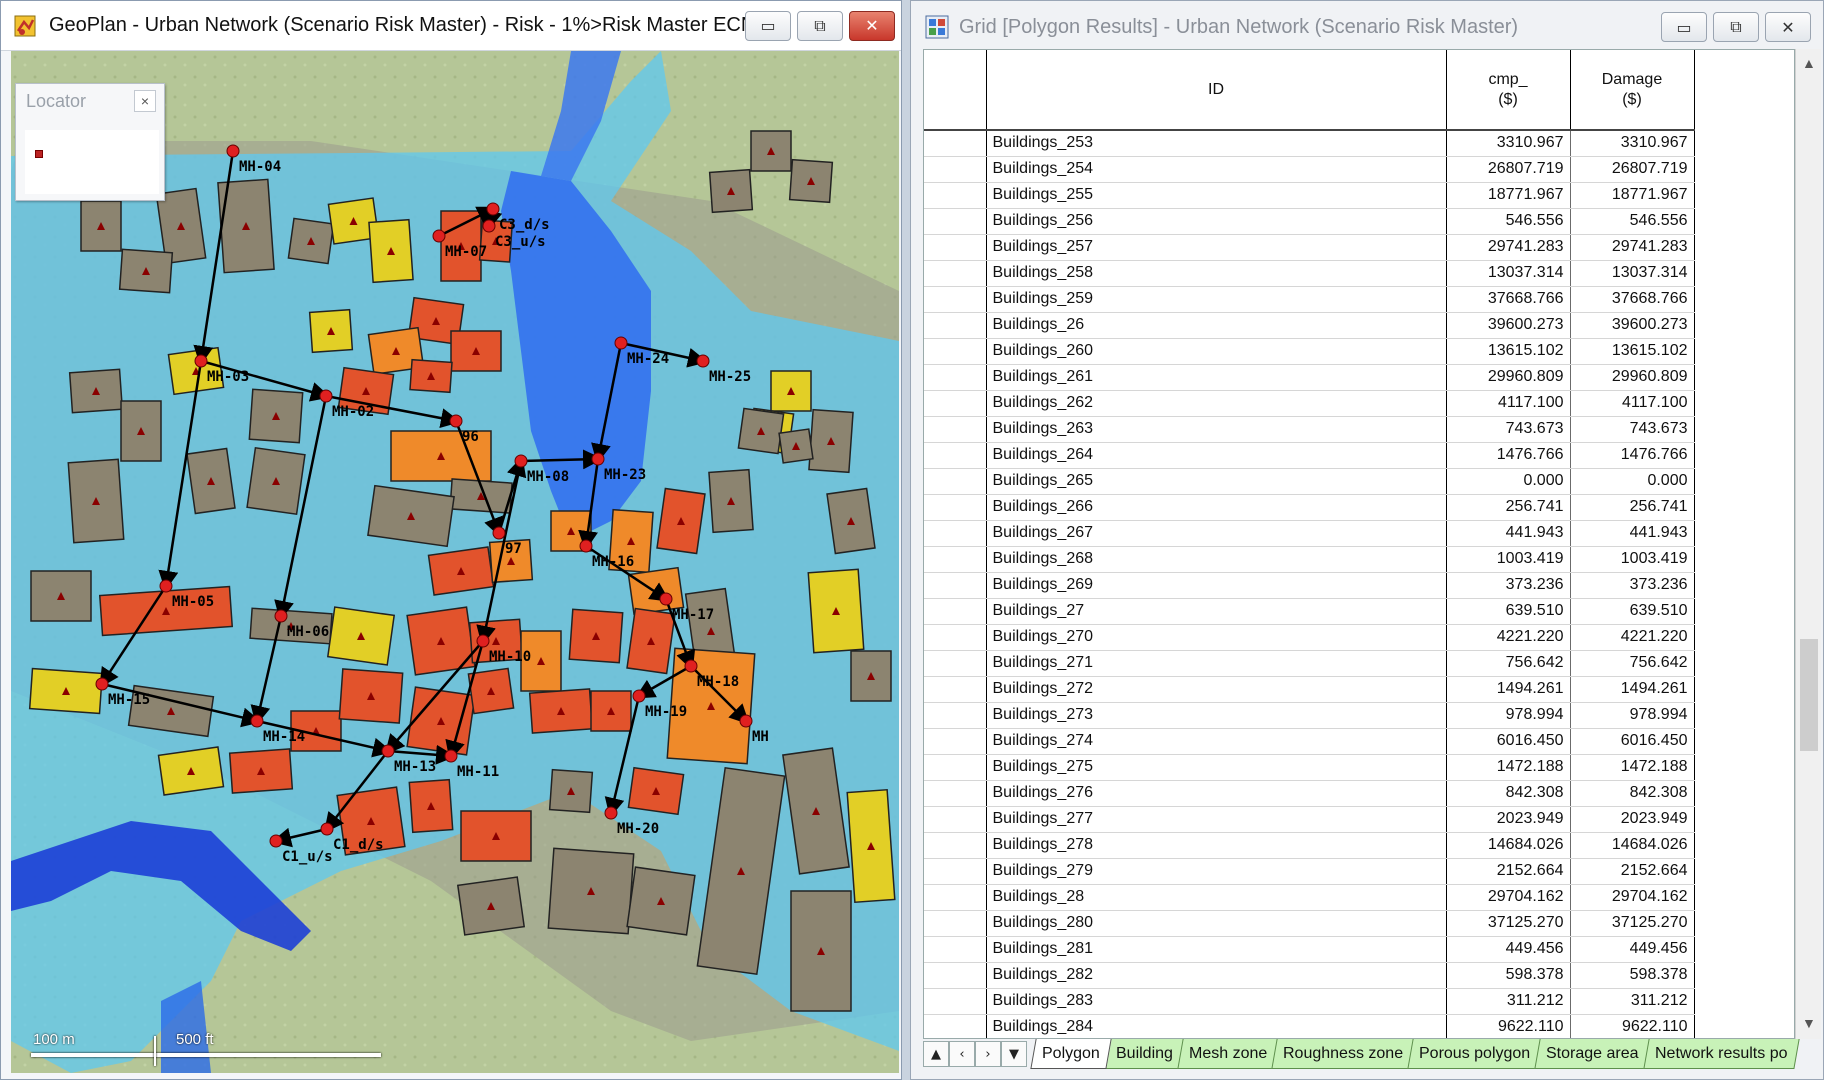 The width and height of the screenshot is (1824, 1080). What do you see at coordinates (1508, 429) in the screenshot?
I see `cell-cmp: 743.673` at bounding box center [1508, 429].